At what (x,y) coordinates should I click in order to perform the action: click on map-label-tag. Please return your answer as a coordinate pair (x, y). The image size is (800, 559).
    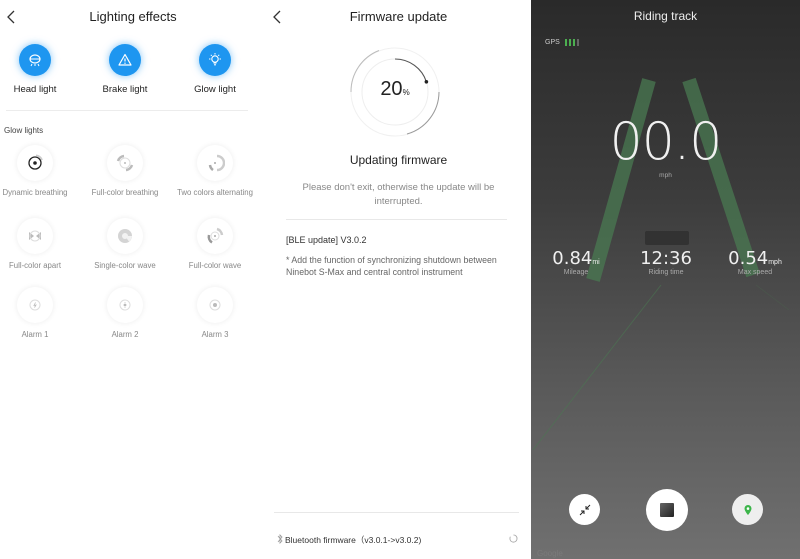
    Looking at the image, I should click on (667, 238).